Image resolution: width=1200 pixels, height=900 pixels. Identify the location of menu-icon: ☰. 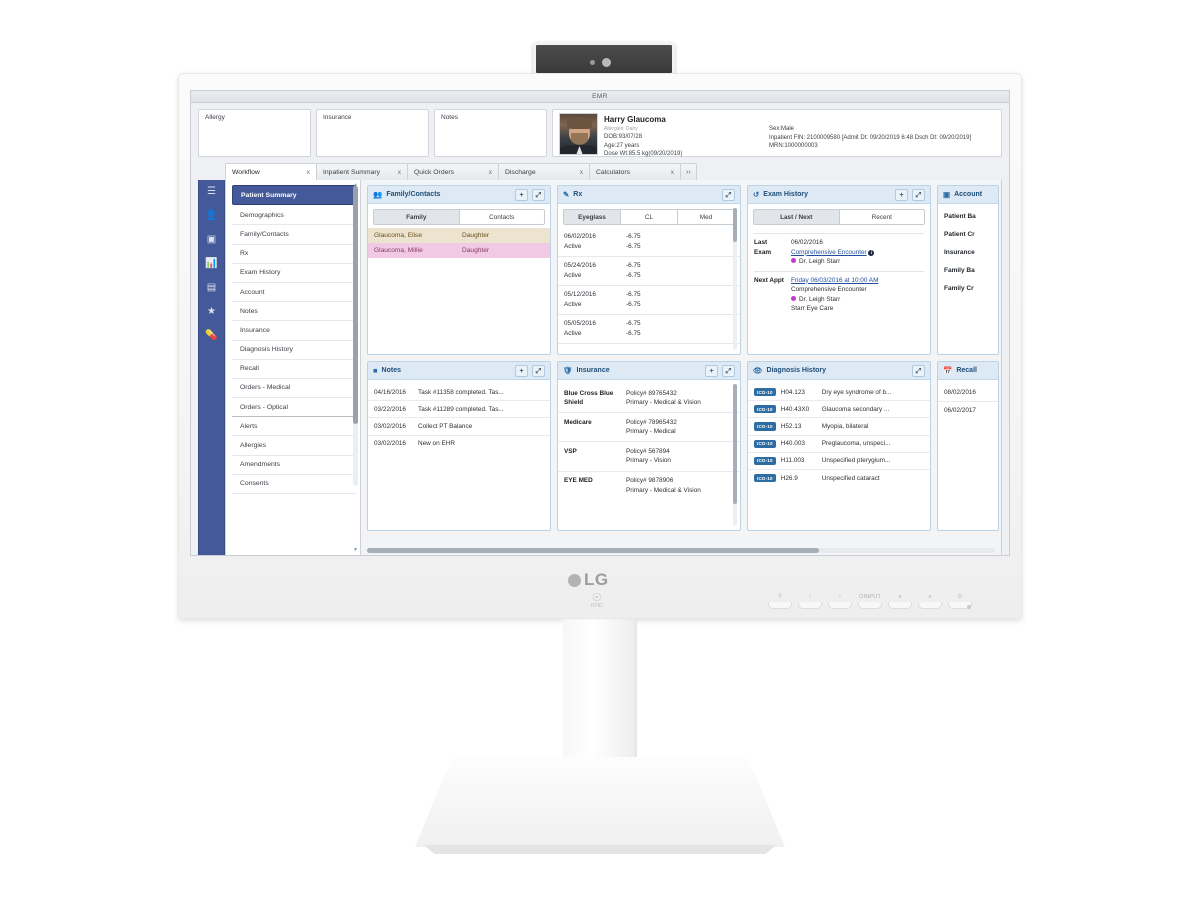
(211, 192).